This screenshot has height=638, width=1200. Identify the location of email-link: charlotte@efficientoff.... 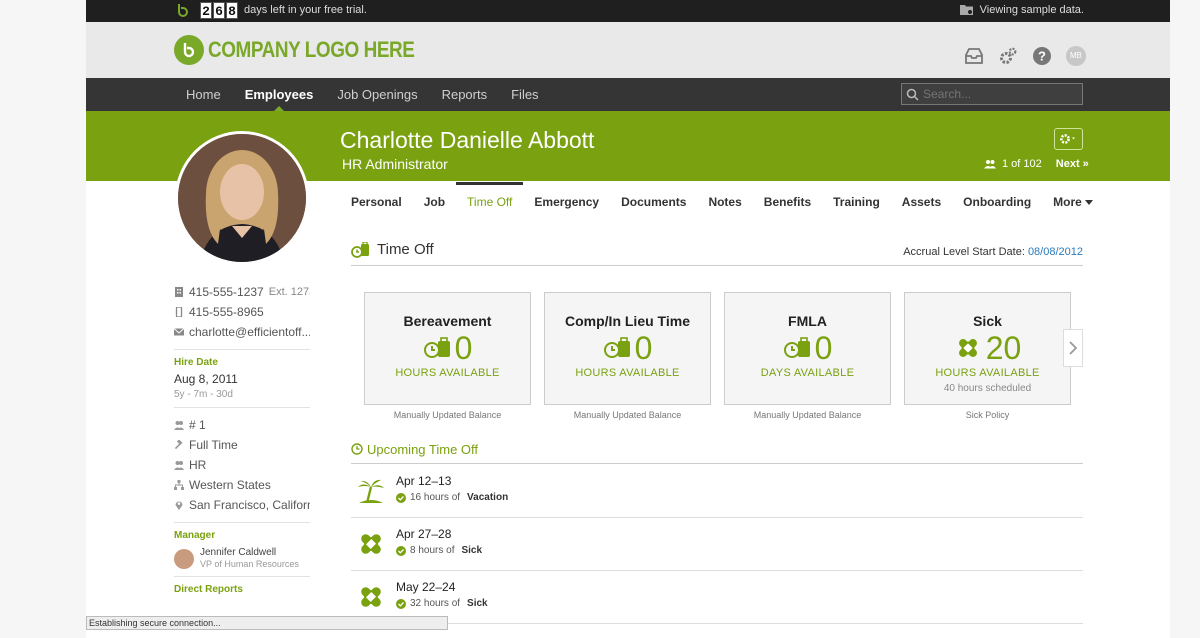
(249, 332).